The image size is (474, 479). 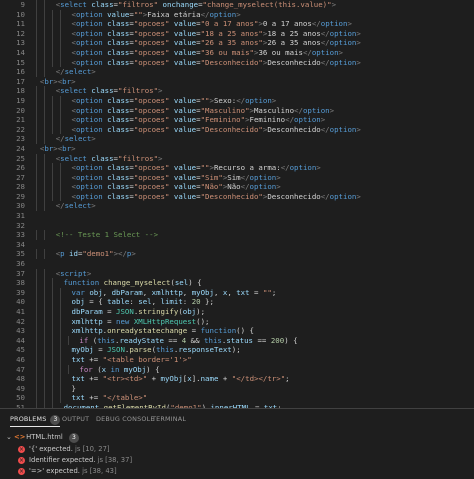 I want to click on line-number: 41, so click(x=20, y=311).